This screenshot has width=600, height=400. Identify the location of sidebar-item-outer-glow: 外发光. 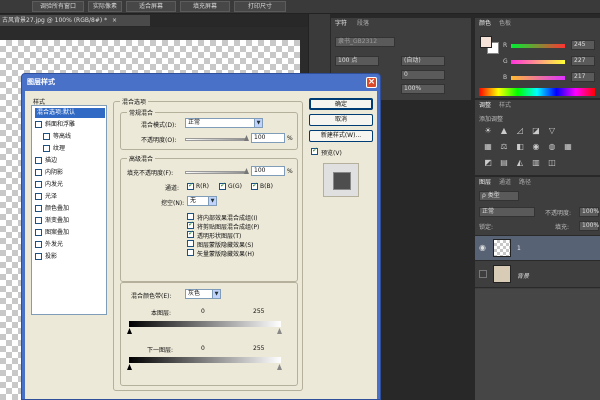
(70, 245).